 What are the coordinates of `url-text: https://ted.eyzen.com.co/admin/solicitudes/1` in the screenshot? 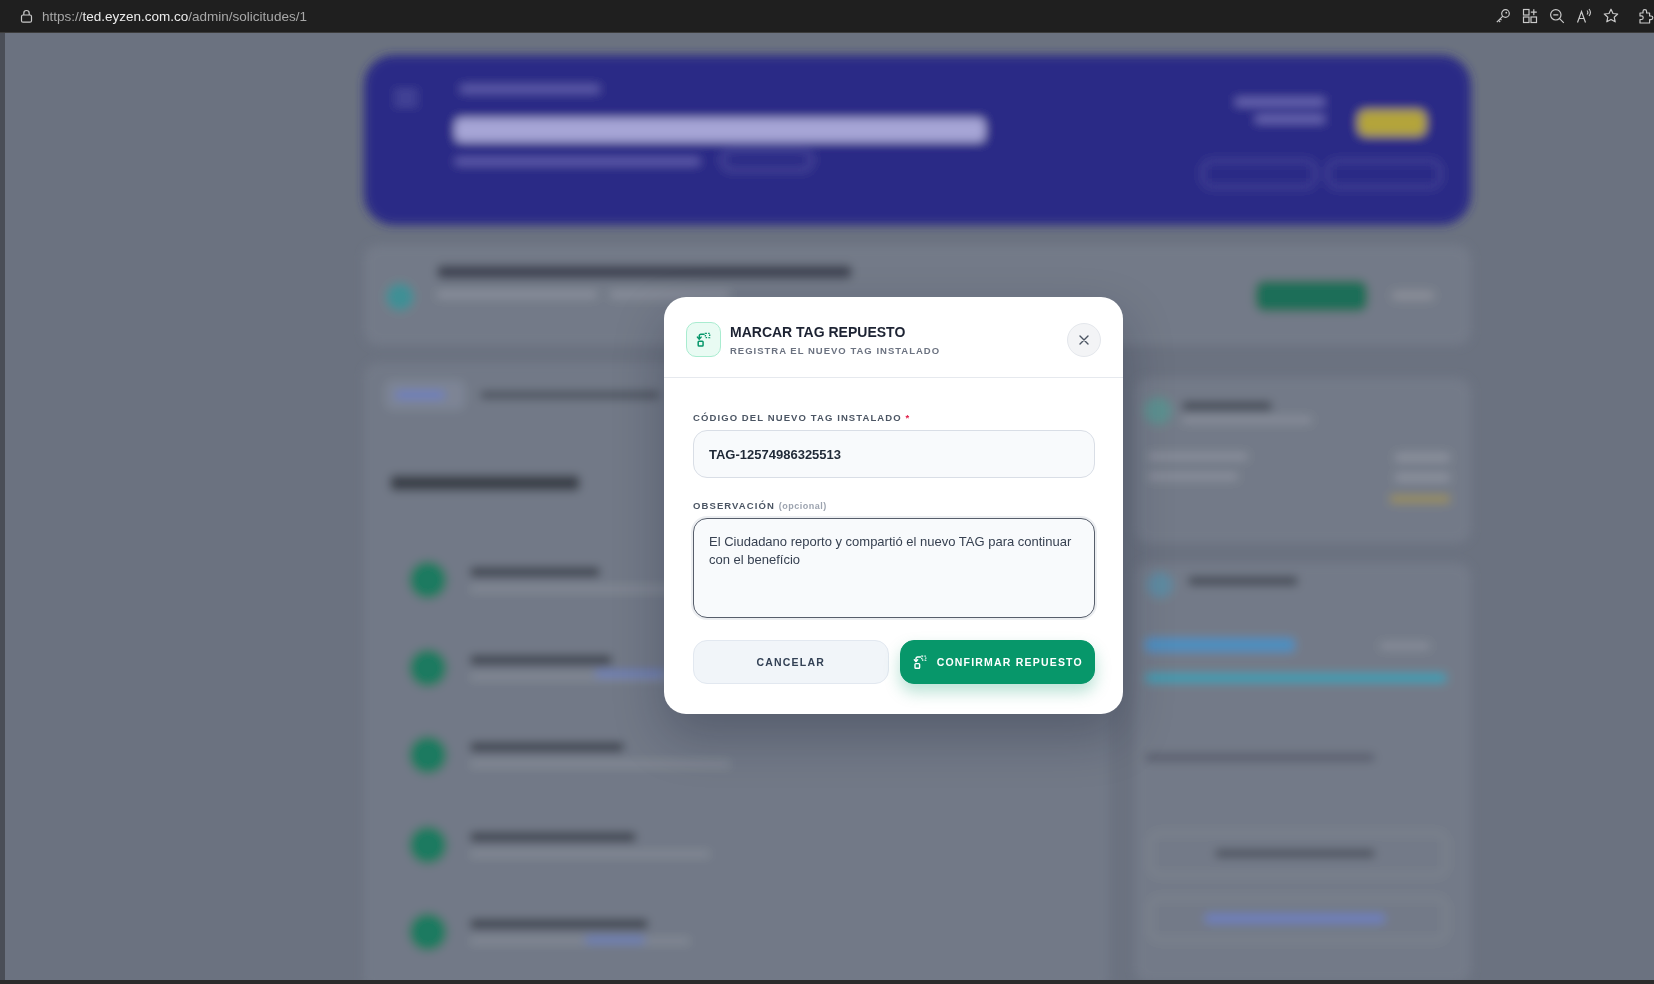 It's located at (174, 16).